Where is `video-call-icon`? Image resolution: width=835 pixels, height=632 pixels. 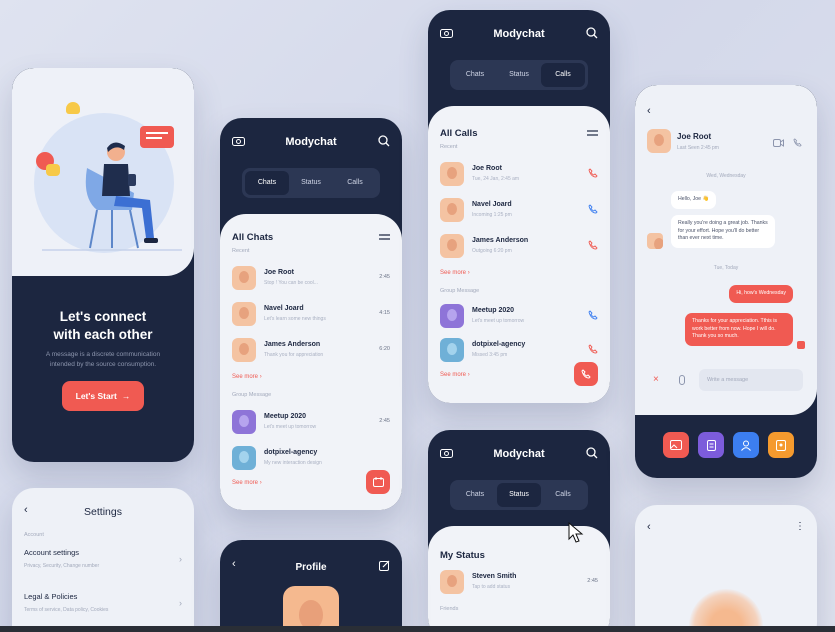
video-call-icon is located at coordinates (778, 143).